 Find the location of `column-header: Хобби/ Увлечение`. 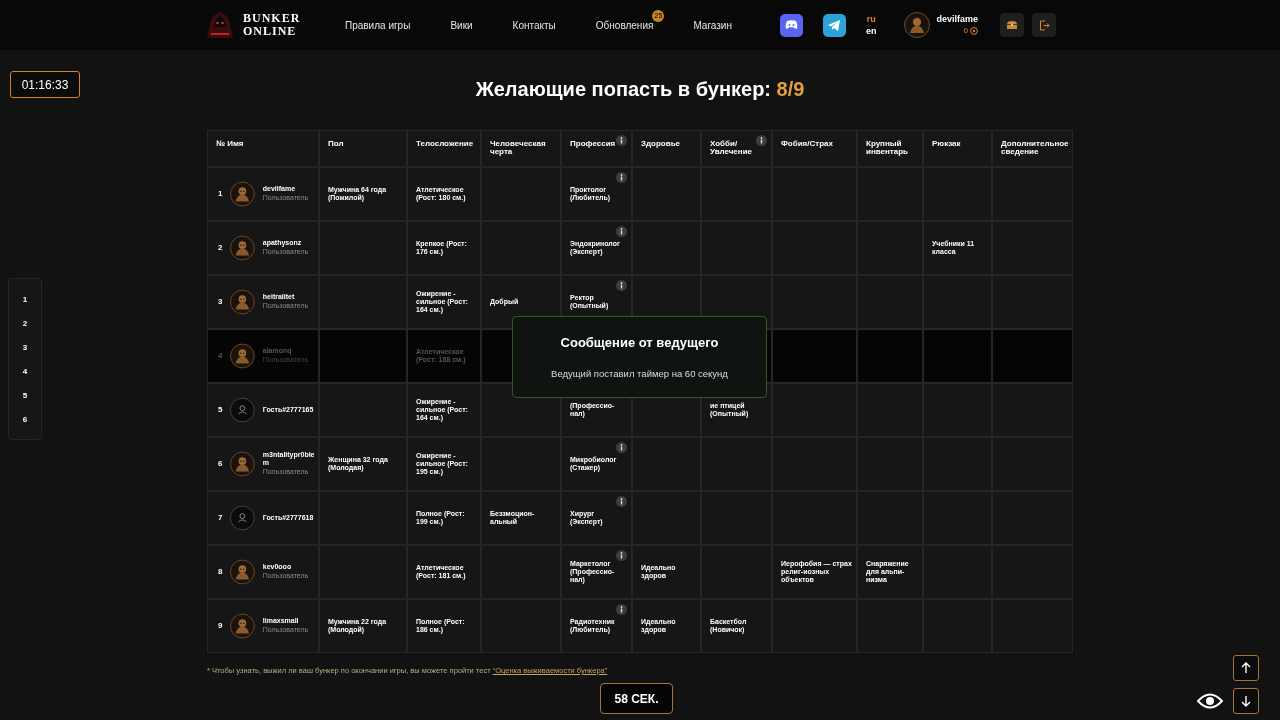

column-header: Хобби/ Увлечение is located at coordinates (736, 148).